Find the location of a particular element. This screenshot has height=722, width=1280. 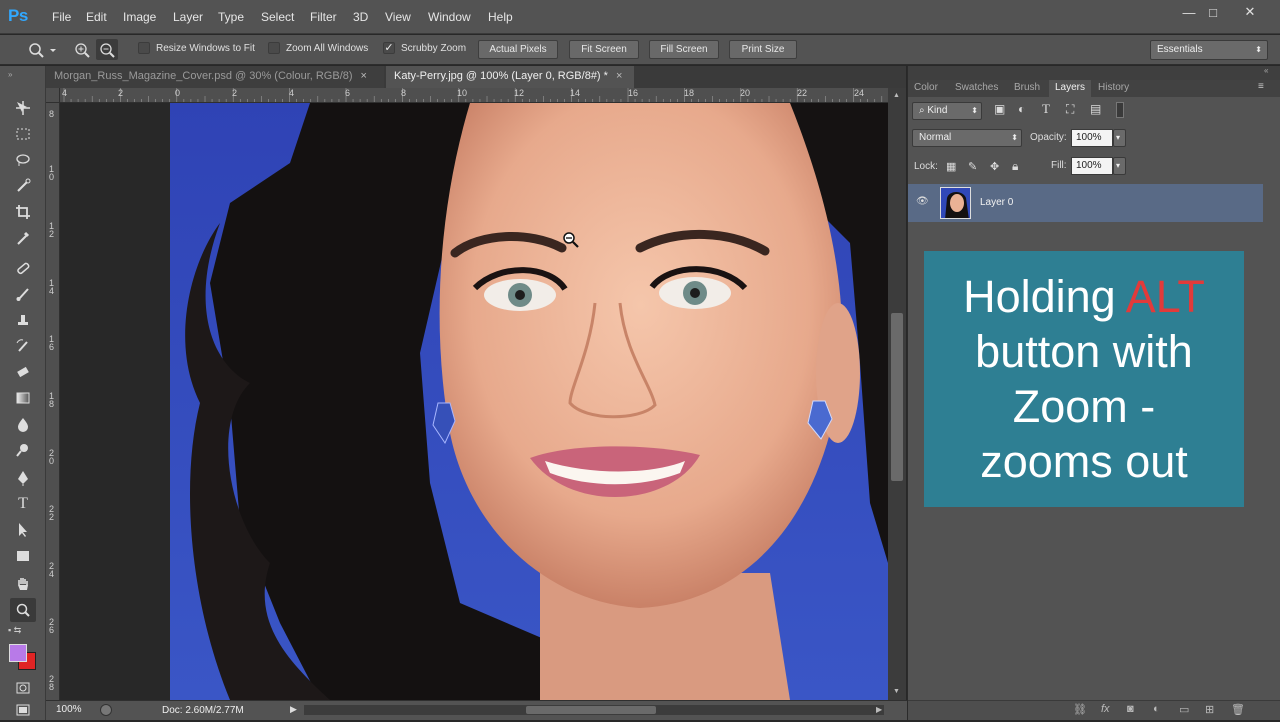

blur-tool-icon is located at coordinates (23, 424).